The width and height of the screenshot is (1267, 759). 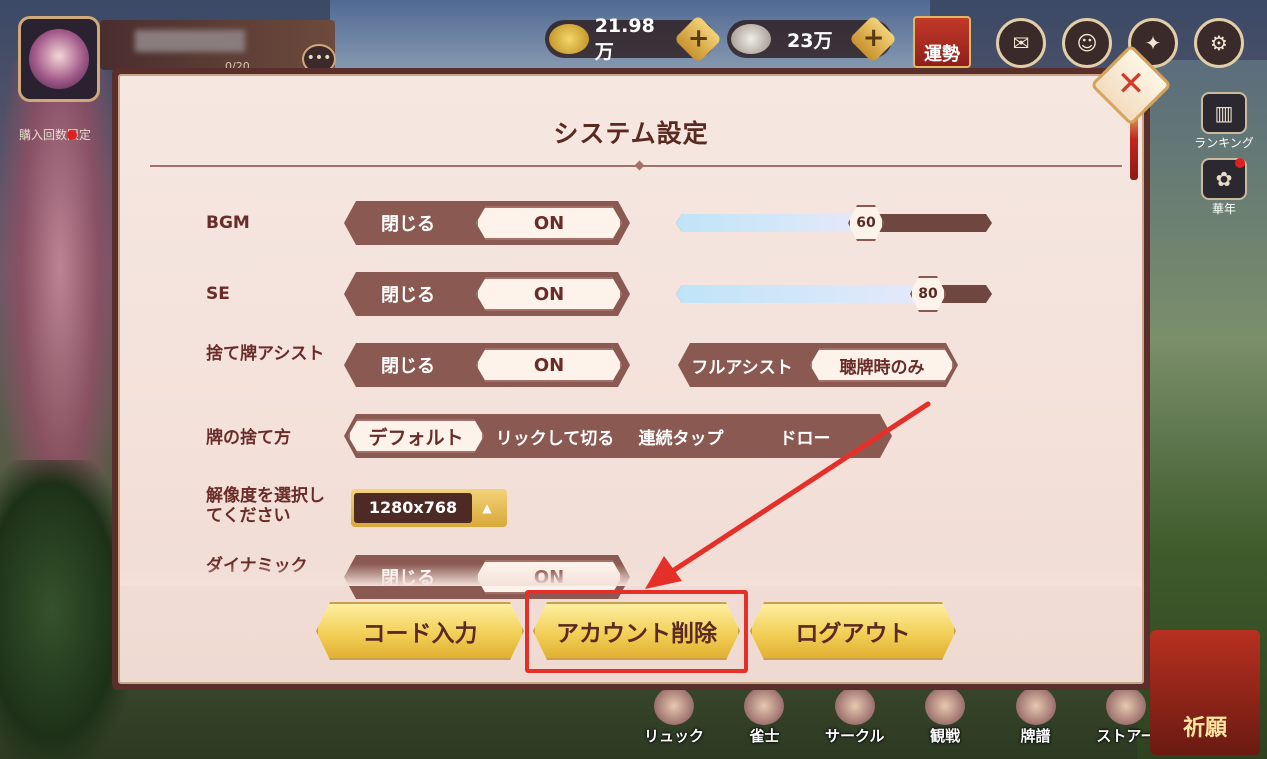 I want to click on bgm-slider-fill, so click(x=771, y=223).